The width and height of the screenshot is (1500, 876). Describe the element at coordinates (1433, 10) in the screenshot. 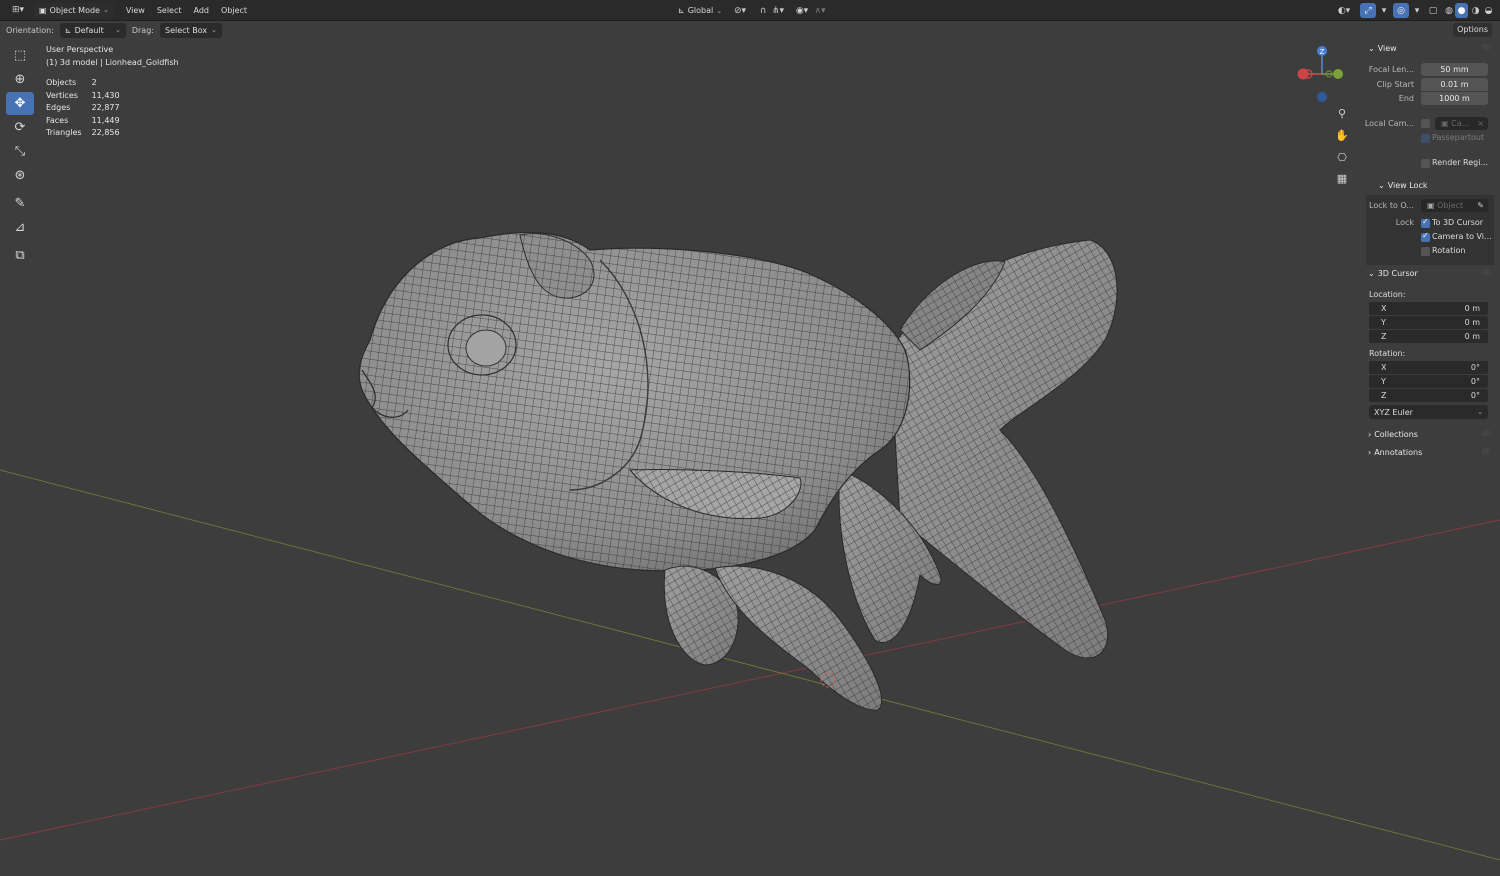

I see `xray-icon: ▢` at that location.